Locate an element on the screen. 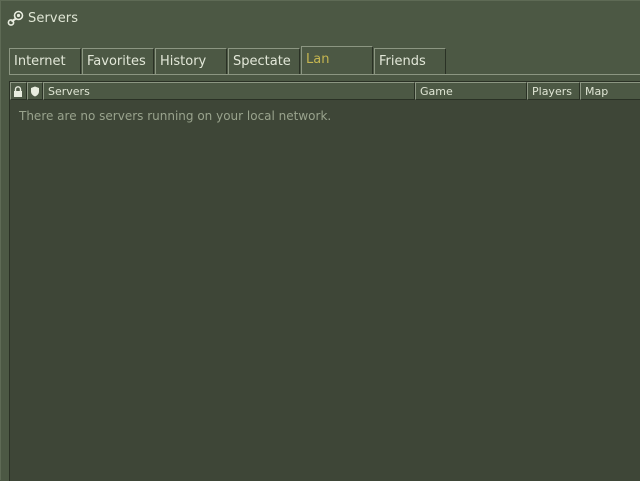 The width and height of the screenshot is (640, 481). column-header-servers: Servers is located at coordinates (229, 91).